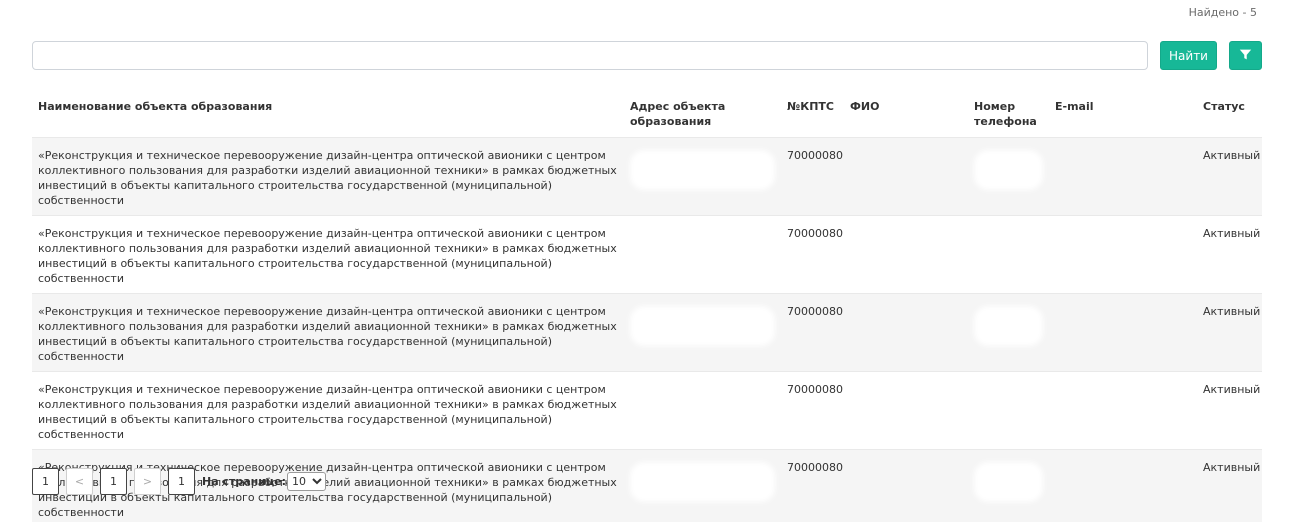 The image size is (1300, 522). I want to click on per-page-label: На странице:, so click(244, 481).